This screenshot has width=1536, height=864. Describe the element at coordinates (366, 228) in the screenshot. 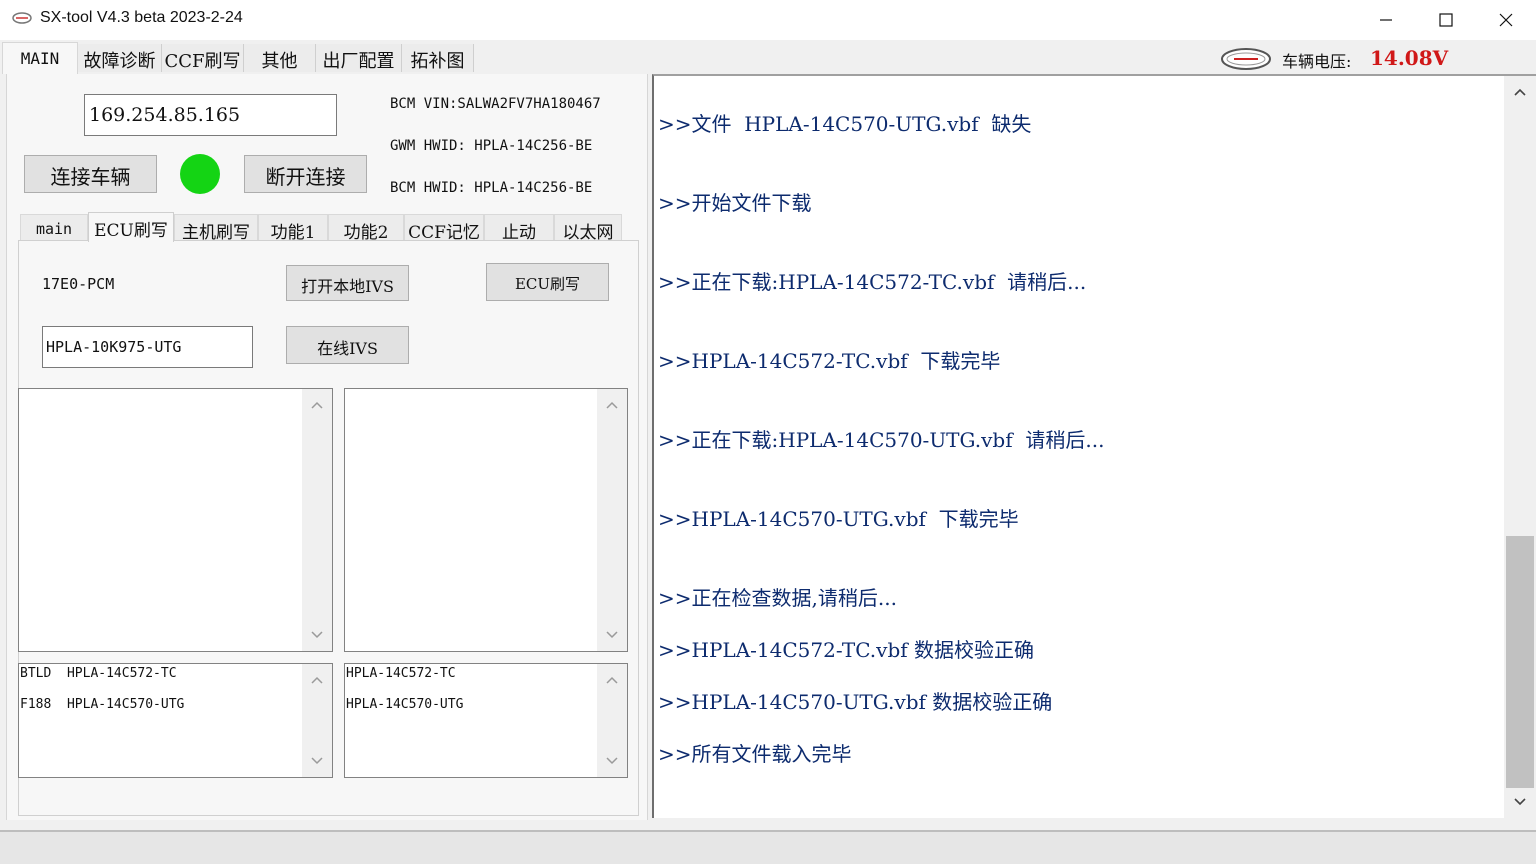

I see `subtab-function-2: 功能2` at that location.